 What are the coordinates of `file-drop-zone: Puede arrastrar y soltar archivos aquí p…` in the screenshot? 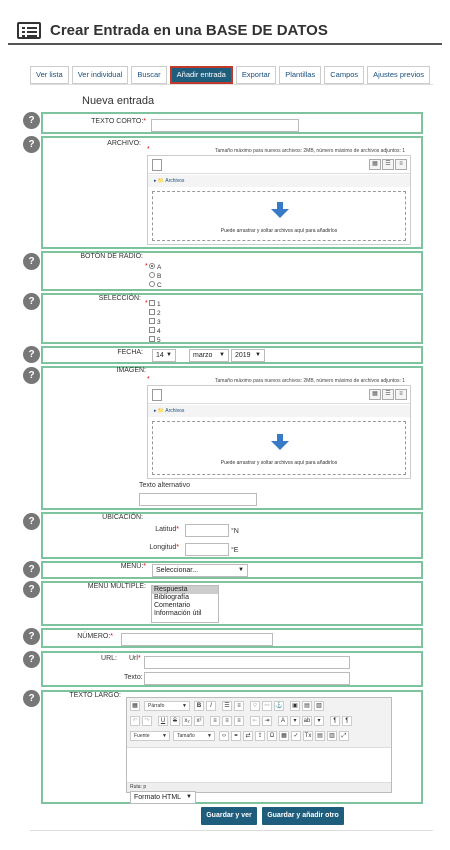 It's located at (279, 216).